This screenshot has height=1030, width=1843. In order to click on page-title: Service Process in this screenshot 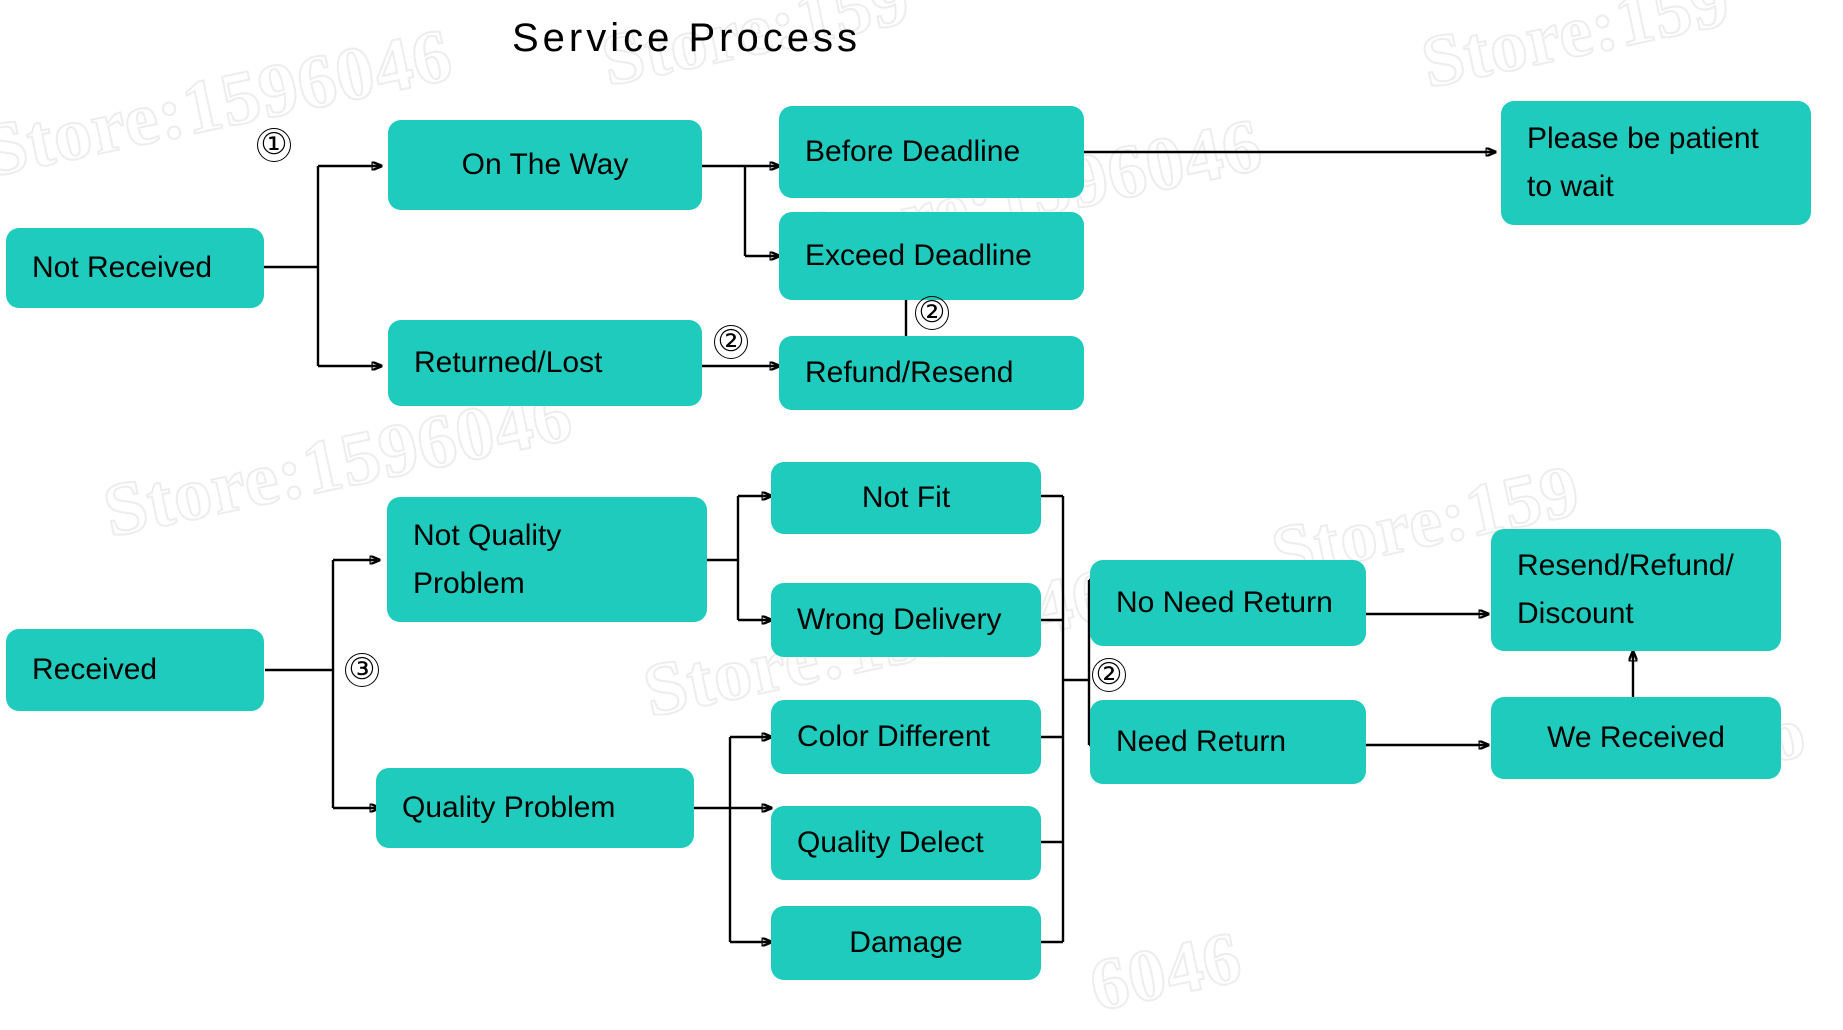, I will do `click(686, 38)`.